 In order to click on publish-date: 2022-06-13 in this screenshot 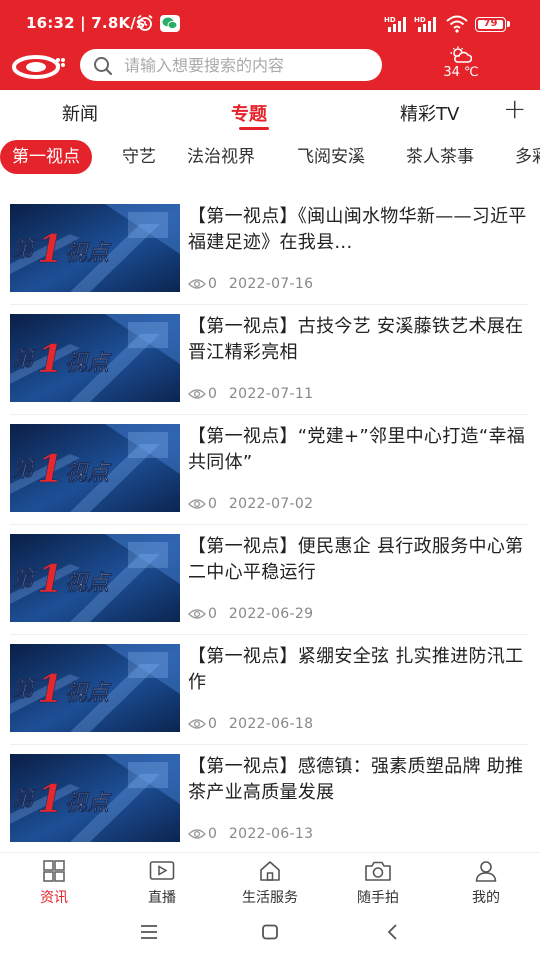, I will do `click(271, 834)`.